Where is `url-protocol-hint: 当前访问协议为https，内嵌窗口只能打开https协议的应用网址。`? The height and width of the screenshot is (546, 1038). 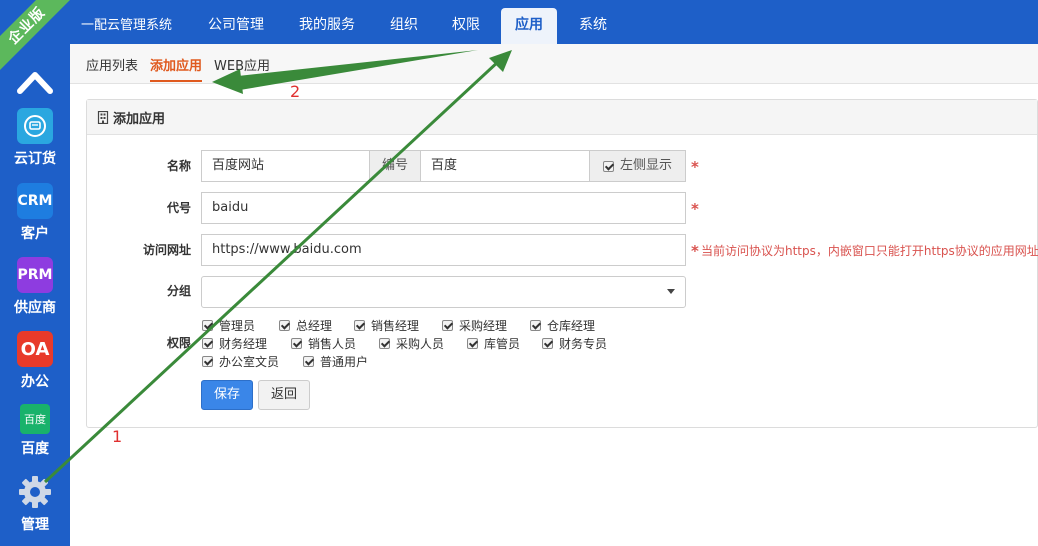
url-protocol-hint: 当前访问协议为https，内嵌窗口只能打开https协议的应用网址。 is located at coordinates (869, 251).